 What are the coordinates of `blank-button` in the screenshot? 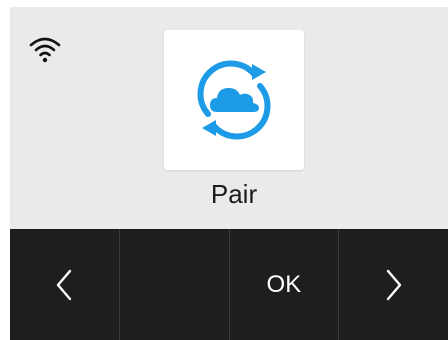 It's located at (175, 284).